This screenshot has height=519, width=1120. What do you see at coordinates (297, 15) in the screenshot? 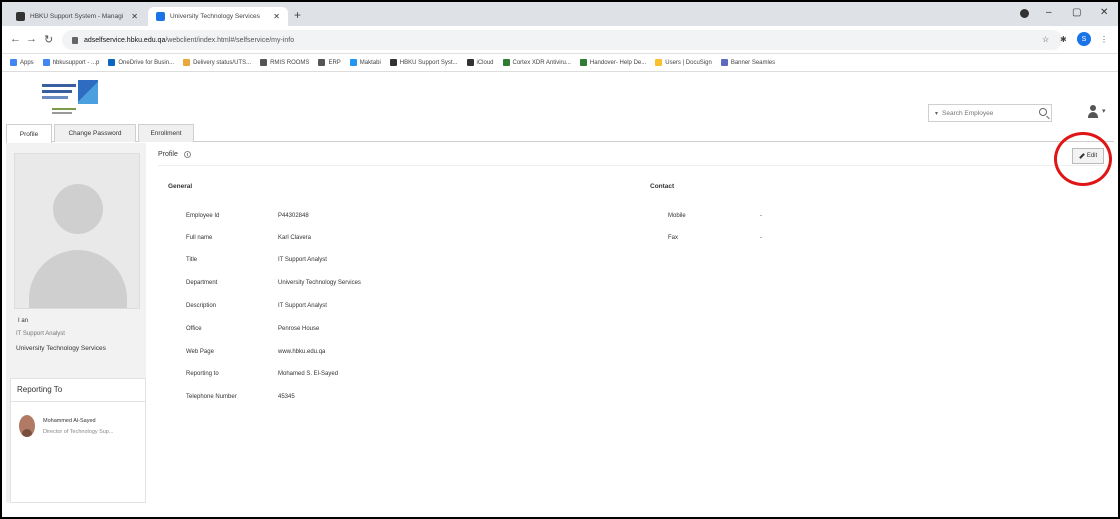
I see `new-tab-button: +` at bounding box center [297, 15].